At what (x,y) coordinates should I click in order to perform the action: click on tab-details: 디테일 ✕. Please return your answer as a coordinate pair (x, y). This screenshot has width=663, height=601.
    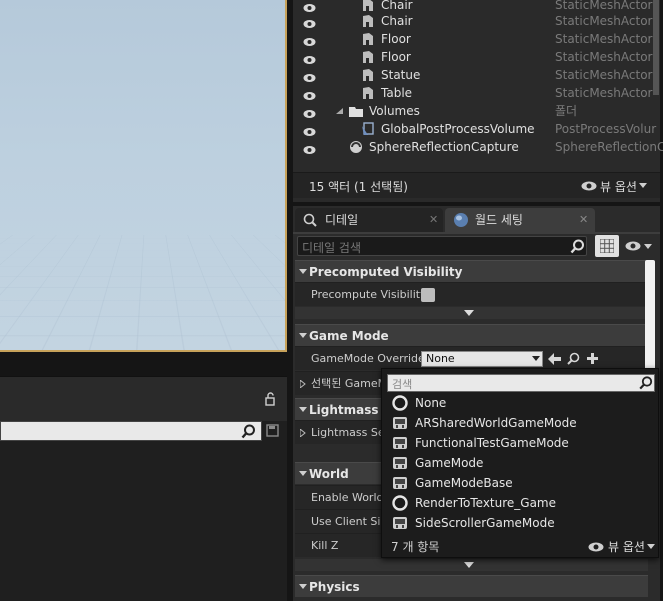
    Looking at the image, I should click on (369, 220).